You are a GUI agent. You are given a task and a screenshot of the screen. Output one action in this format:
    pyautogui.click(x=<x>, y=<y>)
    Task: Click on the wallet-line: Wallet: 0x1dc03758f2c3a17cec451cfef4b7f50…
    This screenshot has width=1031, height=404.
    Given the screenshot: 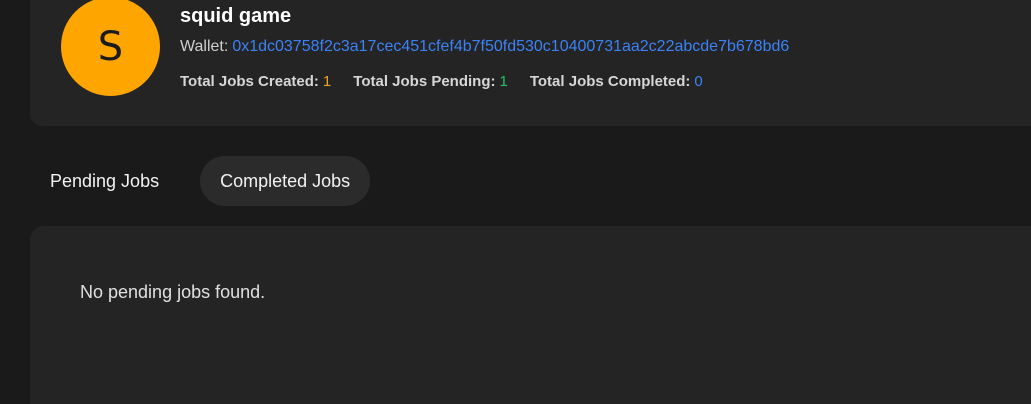 What is the action you would take?
    pyautogui.click(x=484, y=47)
    